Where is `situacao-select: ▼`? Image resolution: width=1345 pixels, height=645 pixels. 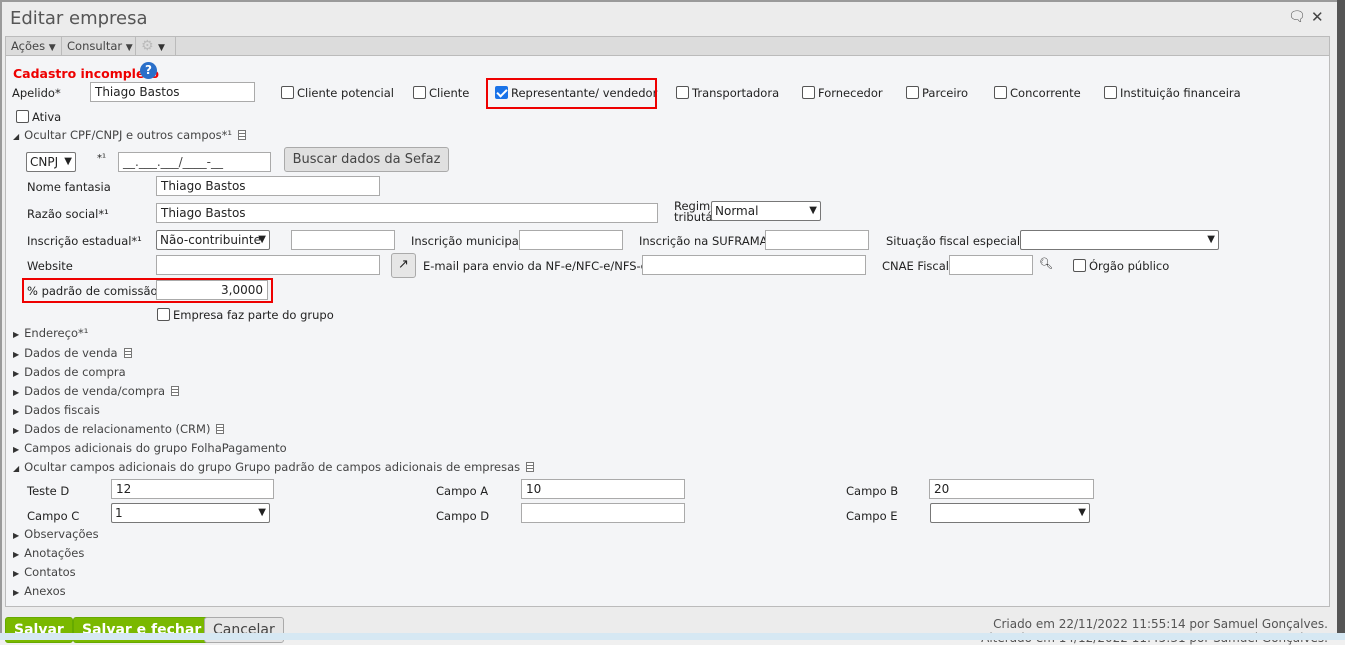 situacao-select: ▼ is located at coordinates (1119, 240).